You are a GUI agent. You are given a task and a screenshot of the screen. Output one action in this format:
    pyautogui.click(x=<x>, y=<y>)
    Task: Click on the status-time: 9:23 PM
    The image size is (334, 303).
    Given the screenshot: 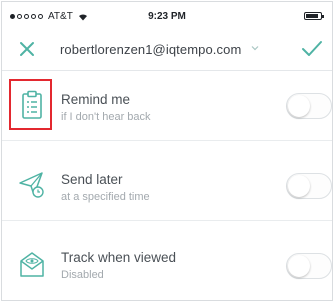 What is the action you would take?
    pyautogui.click(x=167, y=16)
    